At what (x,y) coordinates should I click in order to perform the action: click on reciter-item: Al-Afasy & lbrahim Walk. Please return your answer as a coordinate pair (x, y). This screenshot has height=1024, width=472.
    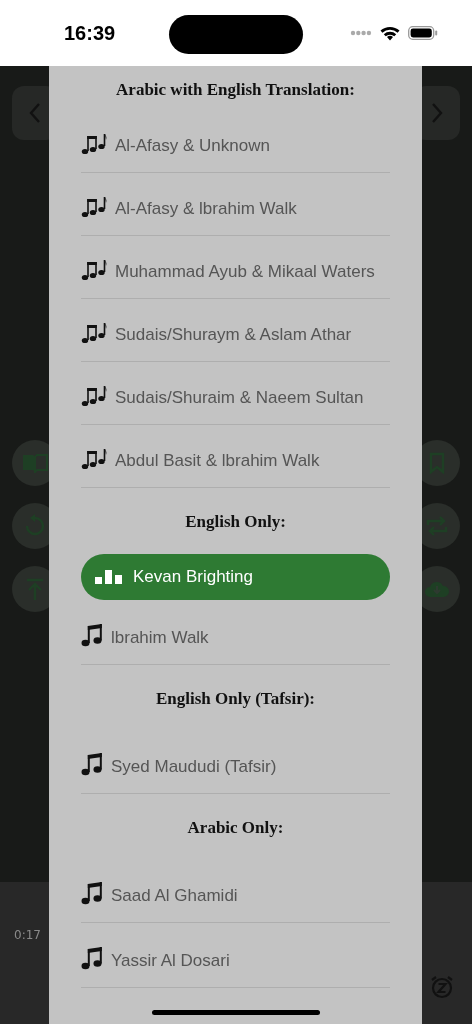
    Looking at the image, I should click on (235, 204).